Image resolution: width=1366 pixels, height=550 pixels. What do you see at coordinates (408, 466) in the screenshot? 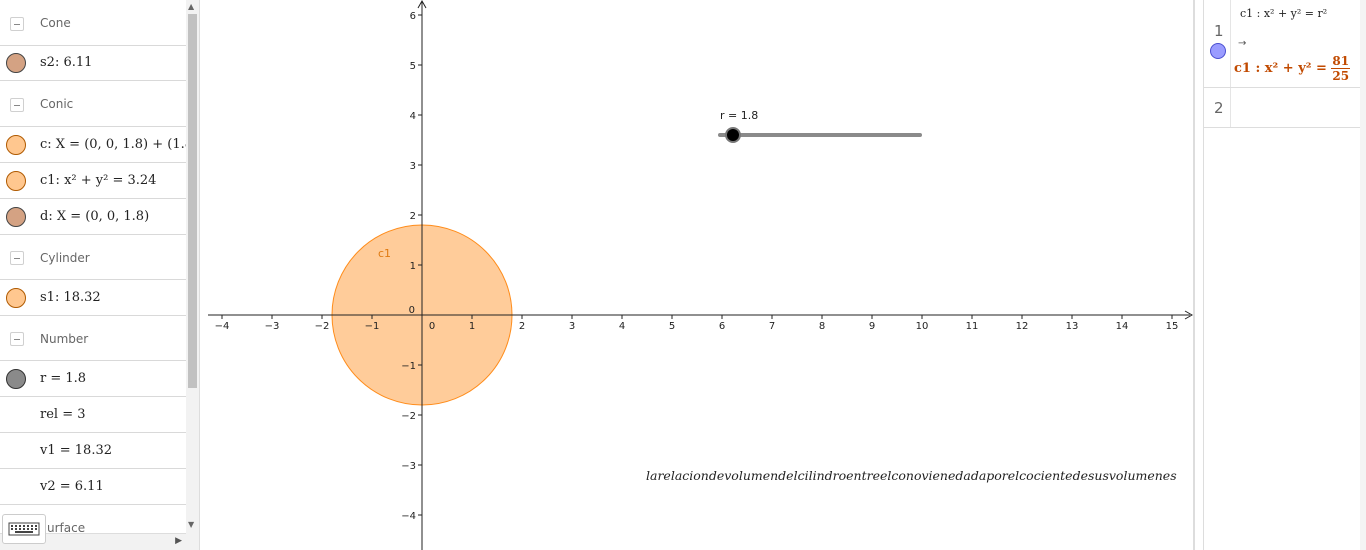
I see `y-tick-label: −3` at bounding box center [408, 466].